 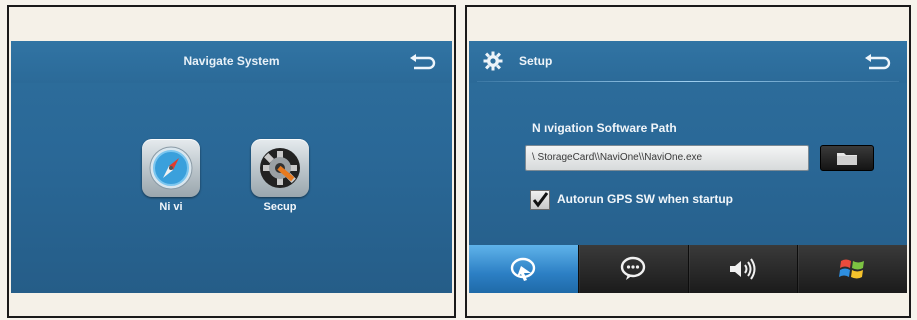 I want to click on windows-logo-icon, so click(x=851, y=269).